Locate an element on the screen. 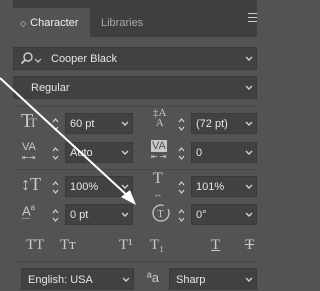 This screenshot has height=291, width=320. strikethrough-button: T is located at coordinates (249, 245).